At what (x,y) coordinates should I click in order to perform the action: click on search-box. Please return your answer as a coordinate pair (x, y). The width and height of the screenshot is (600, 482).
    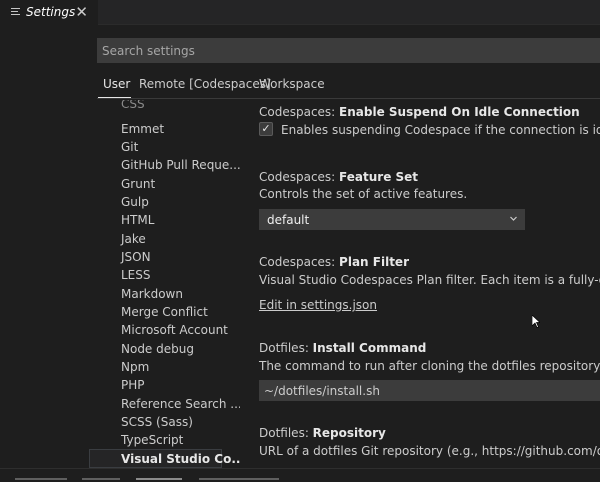
    Looking at the image, I should click on (348, 50).